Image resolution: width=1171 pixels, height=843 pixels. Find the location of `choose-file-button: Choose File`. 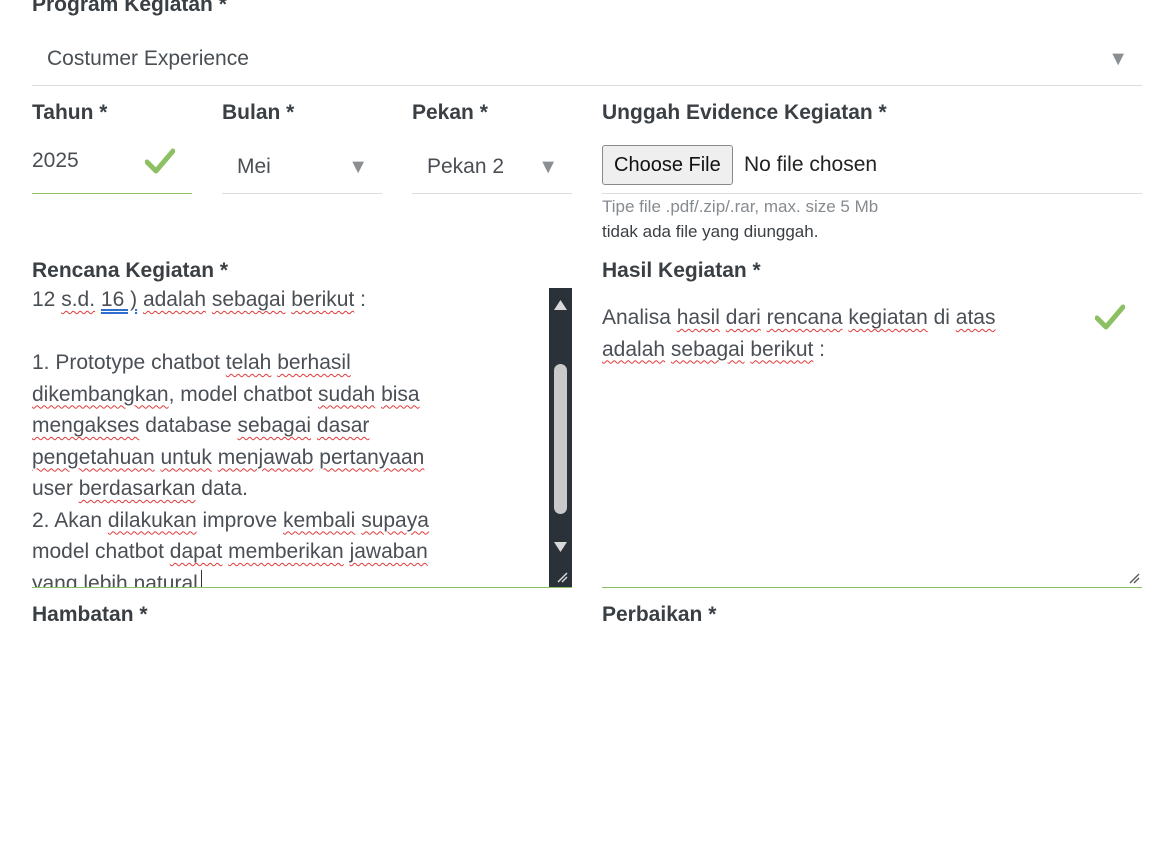

choose-file-button: Choose File is located at coordinates (667, 165).